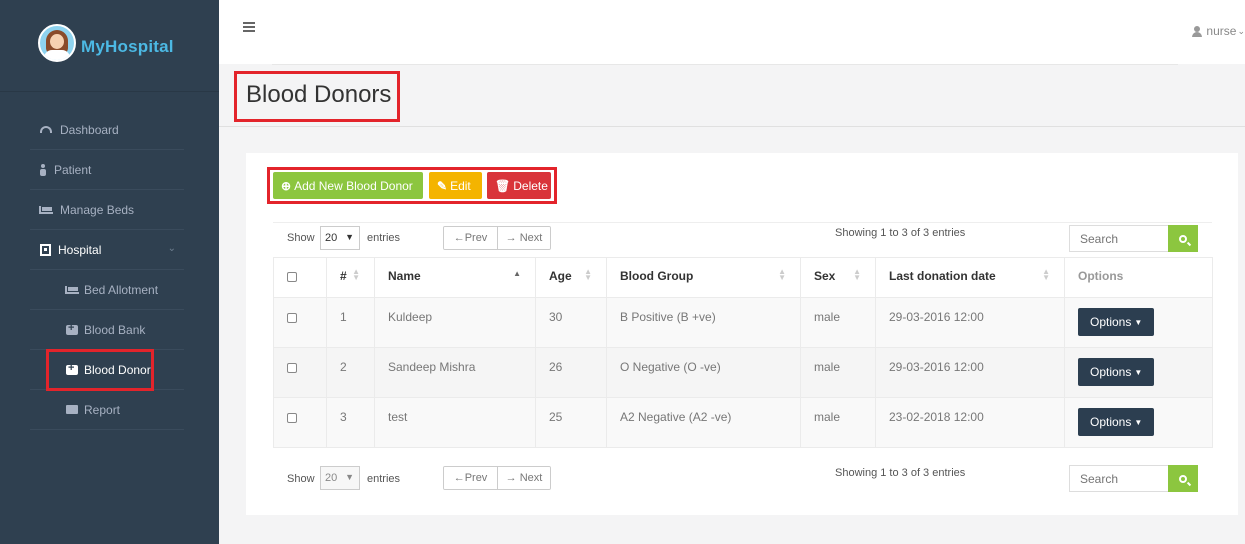  I want to click on add-blood-donor-button: ⊕ Add New Blood Donor, so click(348, 185).